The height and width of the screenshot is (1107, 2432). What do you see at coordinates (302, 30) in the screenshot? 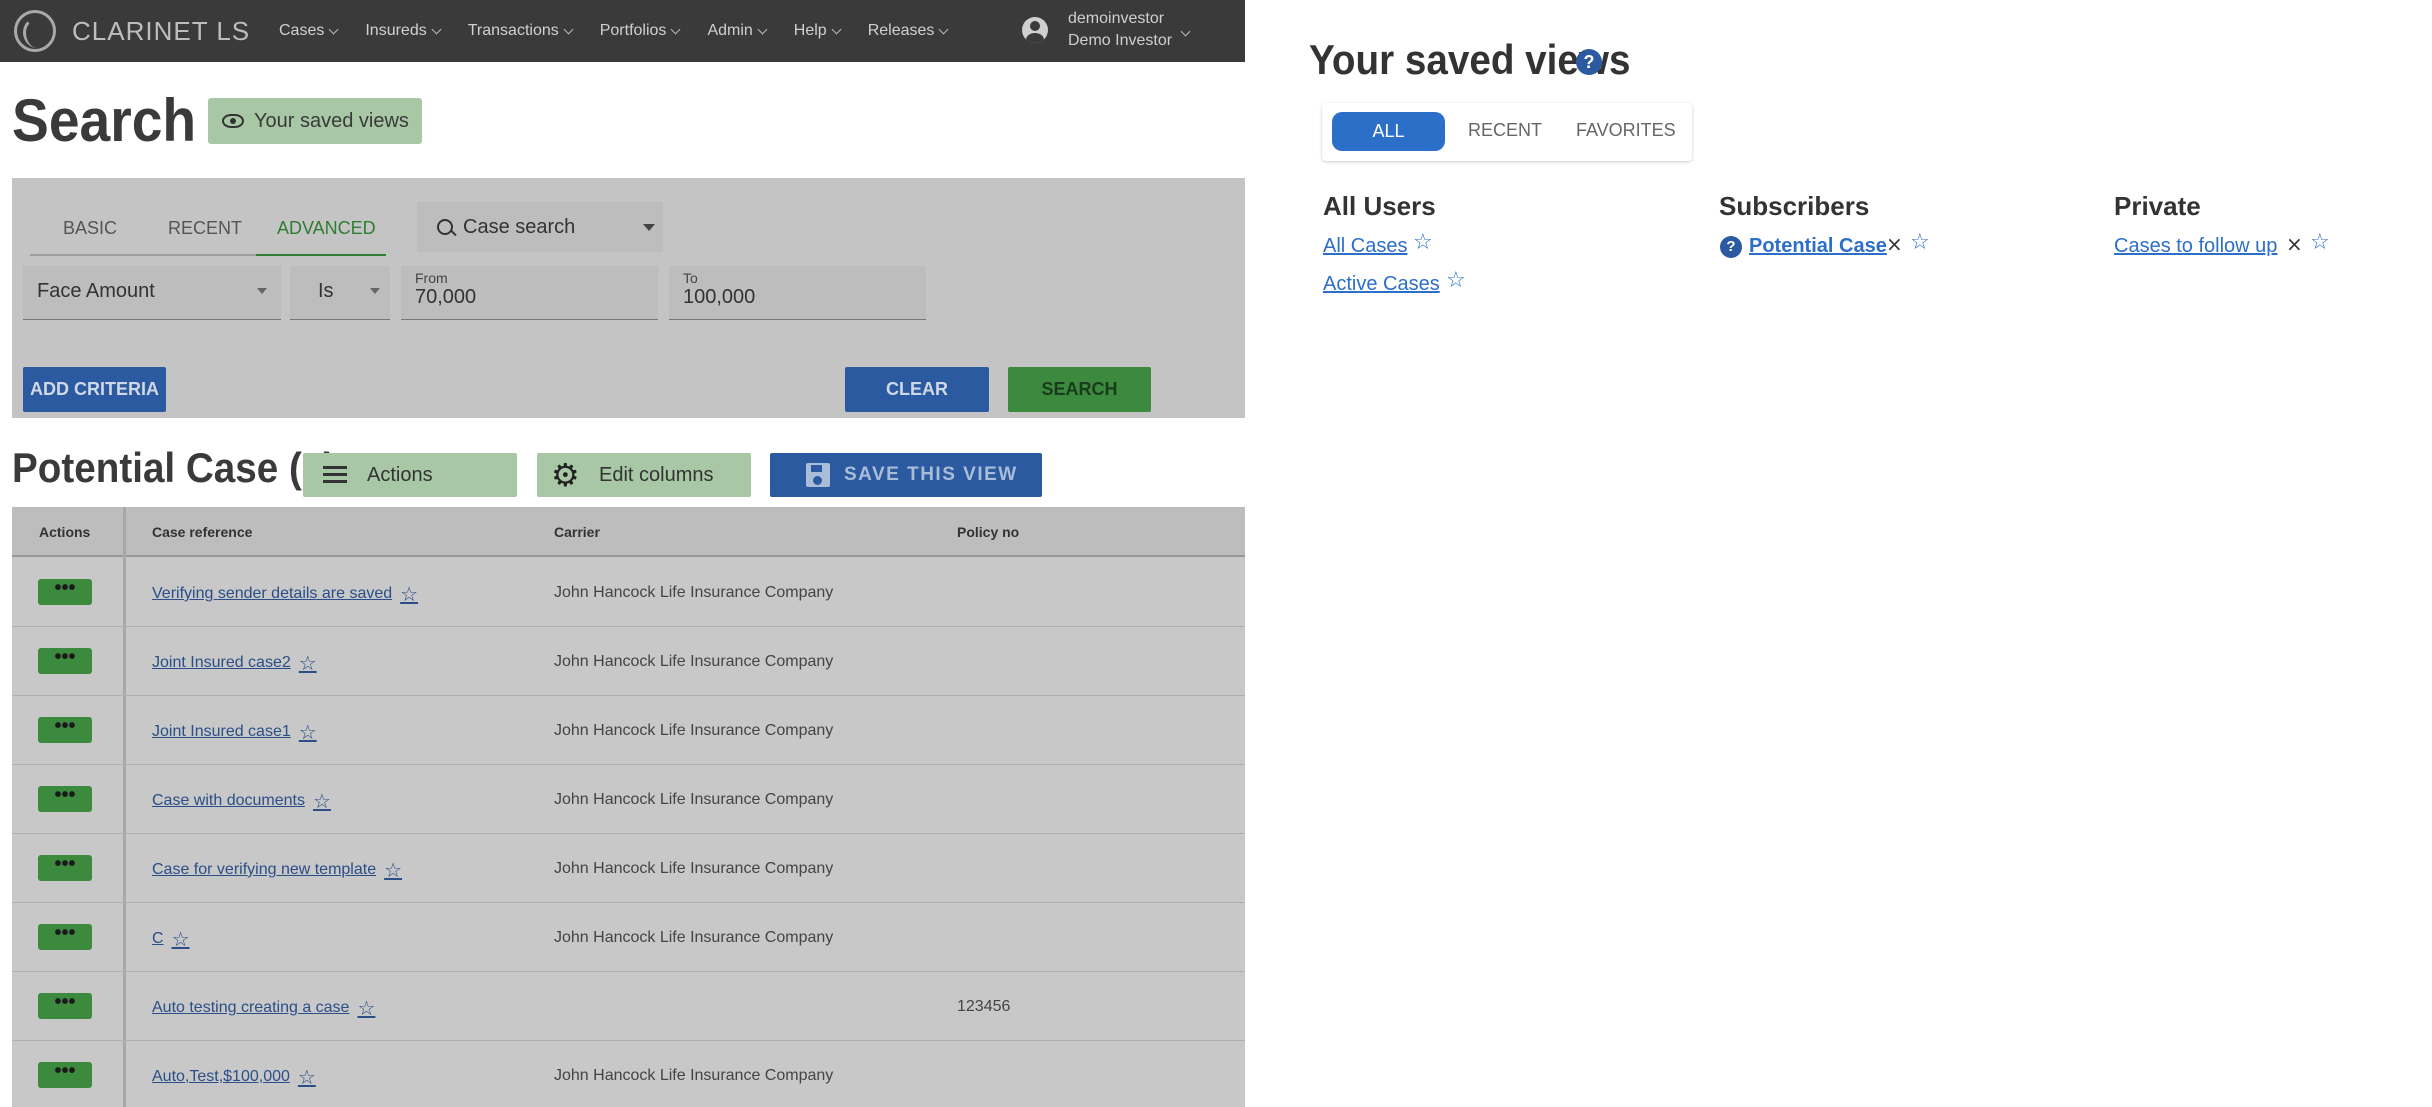
I see `nav-cases-label: Cases` at bounding box center [302, 30].